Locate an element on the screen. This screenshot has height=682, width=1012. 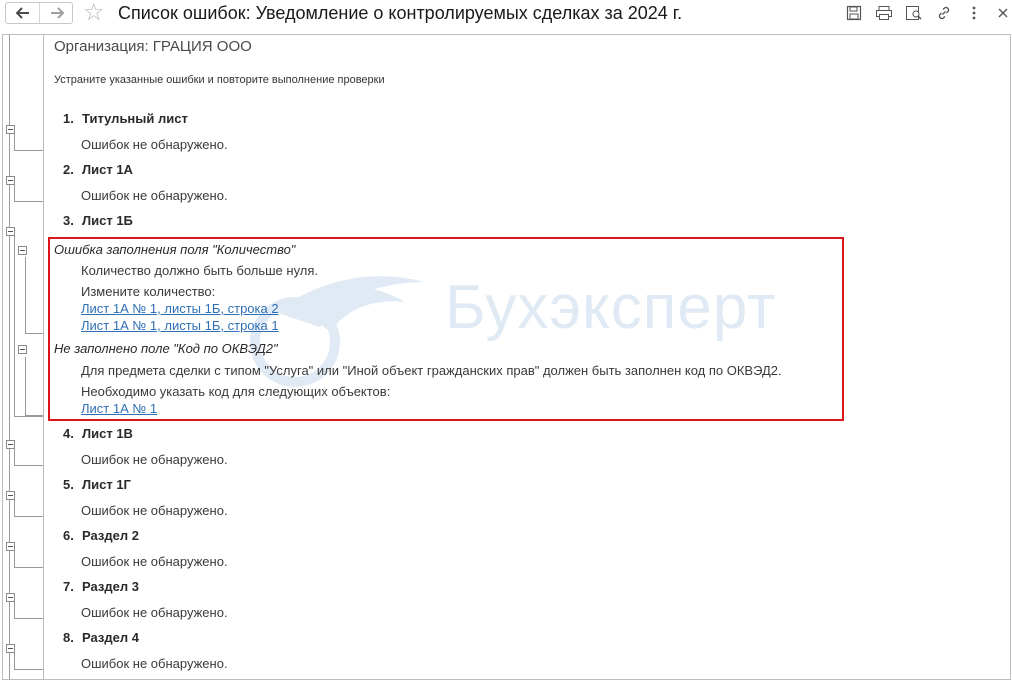
forward-button is located at coordinates (56, 13).